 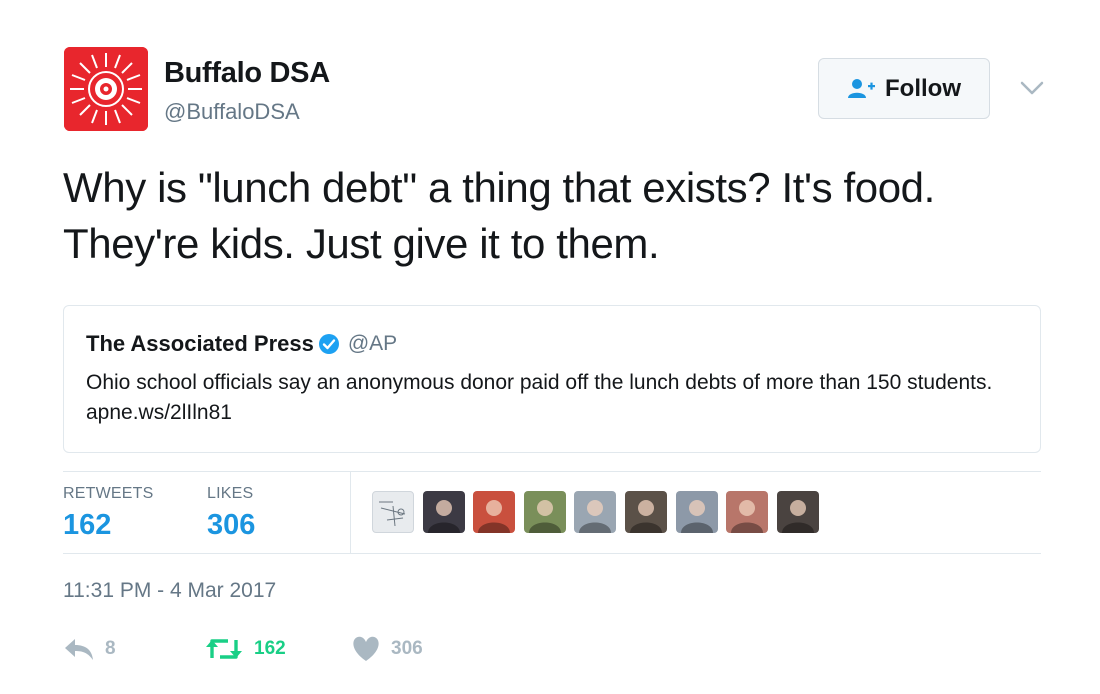 I want to click on quoted-author-handle: @AP, so click(x=372, y=343).